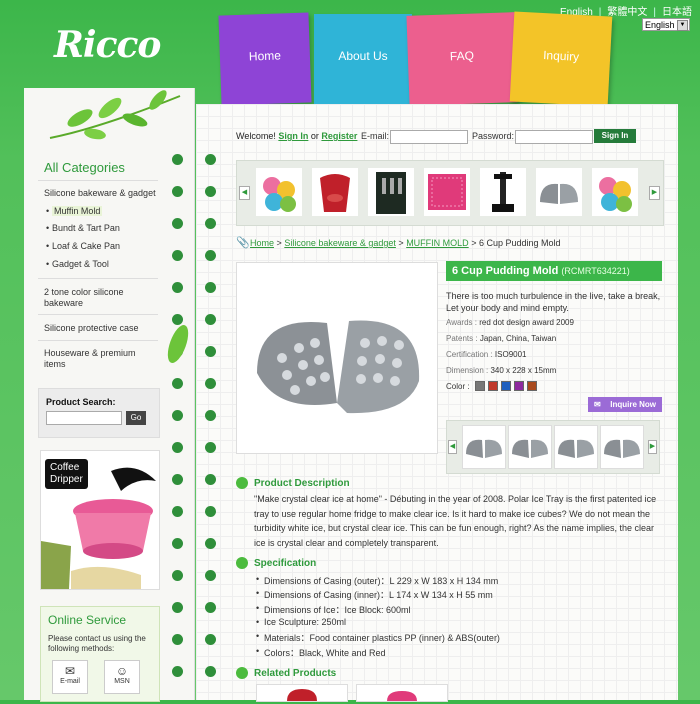 This screenshot has height=704, width=700. I want to click on product-title-bar: 6 Cup Pudding Mold (RCMRT634221), so click(554, 271).